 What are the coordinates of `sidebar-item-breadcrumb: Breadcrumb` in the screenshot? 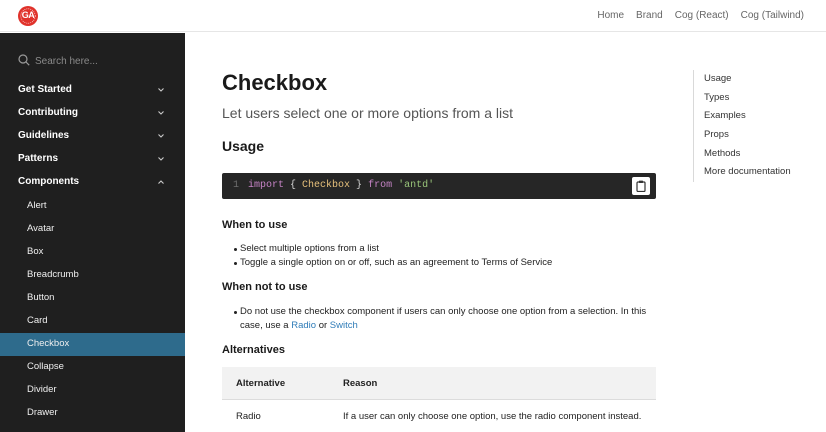 It's located at (92, 275).